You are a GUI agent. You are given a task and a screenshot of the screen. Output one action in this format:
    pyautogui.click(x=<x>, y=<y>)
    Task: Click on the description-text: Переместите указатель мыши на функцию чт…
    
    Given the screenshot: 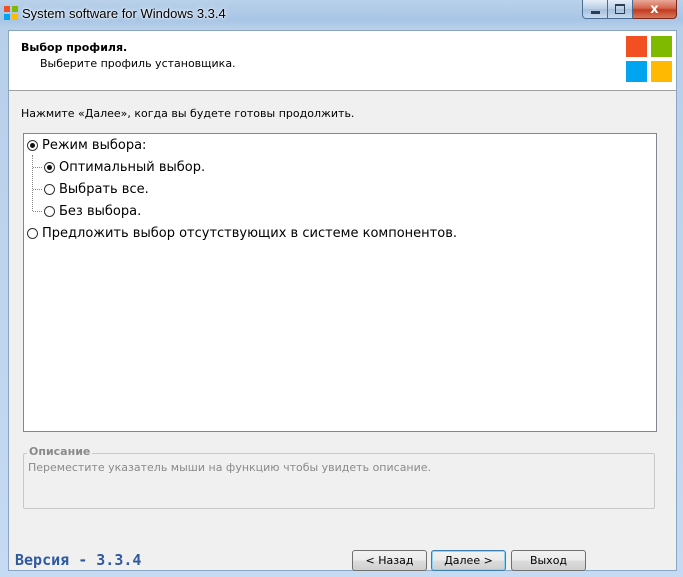 What is the action you would take?
    pyautogui.click(x=230, y=467)
    